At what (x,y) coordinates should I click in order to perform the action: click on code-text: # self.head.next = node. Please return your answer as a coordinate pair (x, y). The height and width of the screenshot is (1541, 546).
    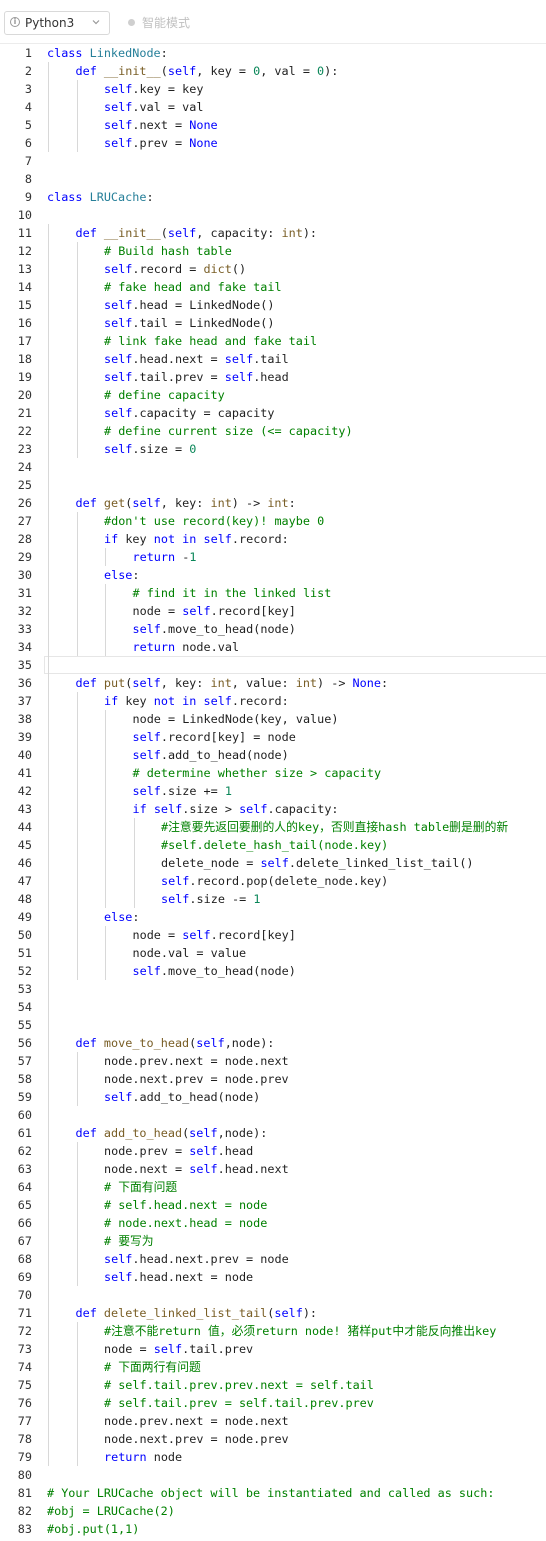
    Looking at the image, I should click on (186, 1205).